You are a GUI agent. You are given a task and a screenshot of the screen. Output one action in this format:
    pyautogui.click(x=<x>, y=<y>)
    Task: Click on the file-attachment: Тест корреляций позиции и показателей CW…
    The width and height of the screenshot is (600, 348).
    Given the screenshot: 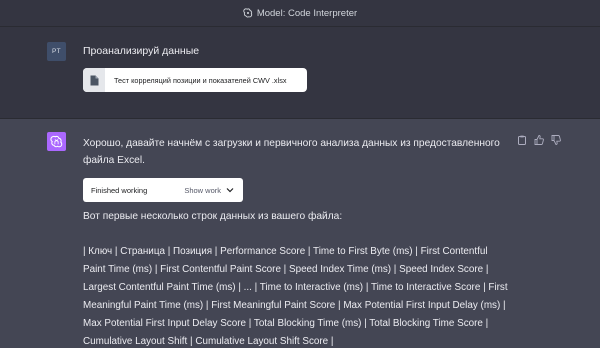 What is the action you would take?
    pyautogui.click(x=195, y=80)
    